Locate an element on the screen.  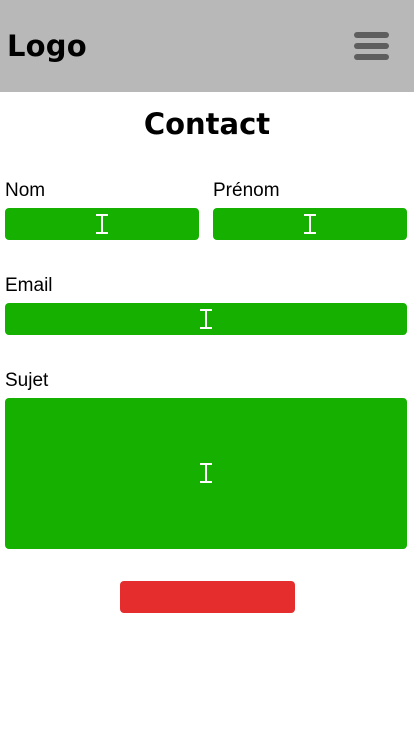
email-label: Email is located at coordinates (29, 285).